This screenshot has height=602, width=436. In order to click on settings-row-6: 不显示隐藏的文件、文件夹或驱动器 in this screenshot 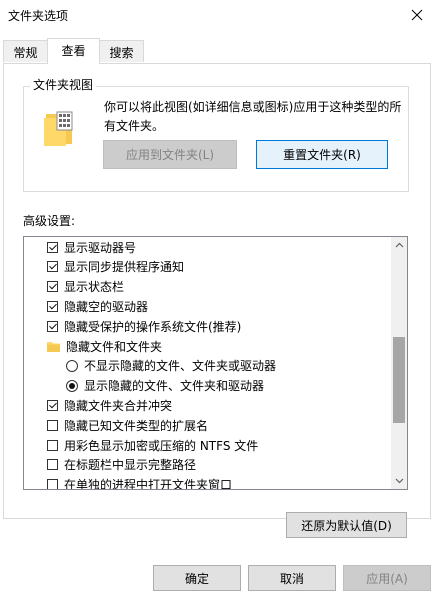, I will do `click(215, 366)`.